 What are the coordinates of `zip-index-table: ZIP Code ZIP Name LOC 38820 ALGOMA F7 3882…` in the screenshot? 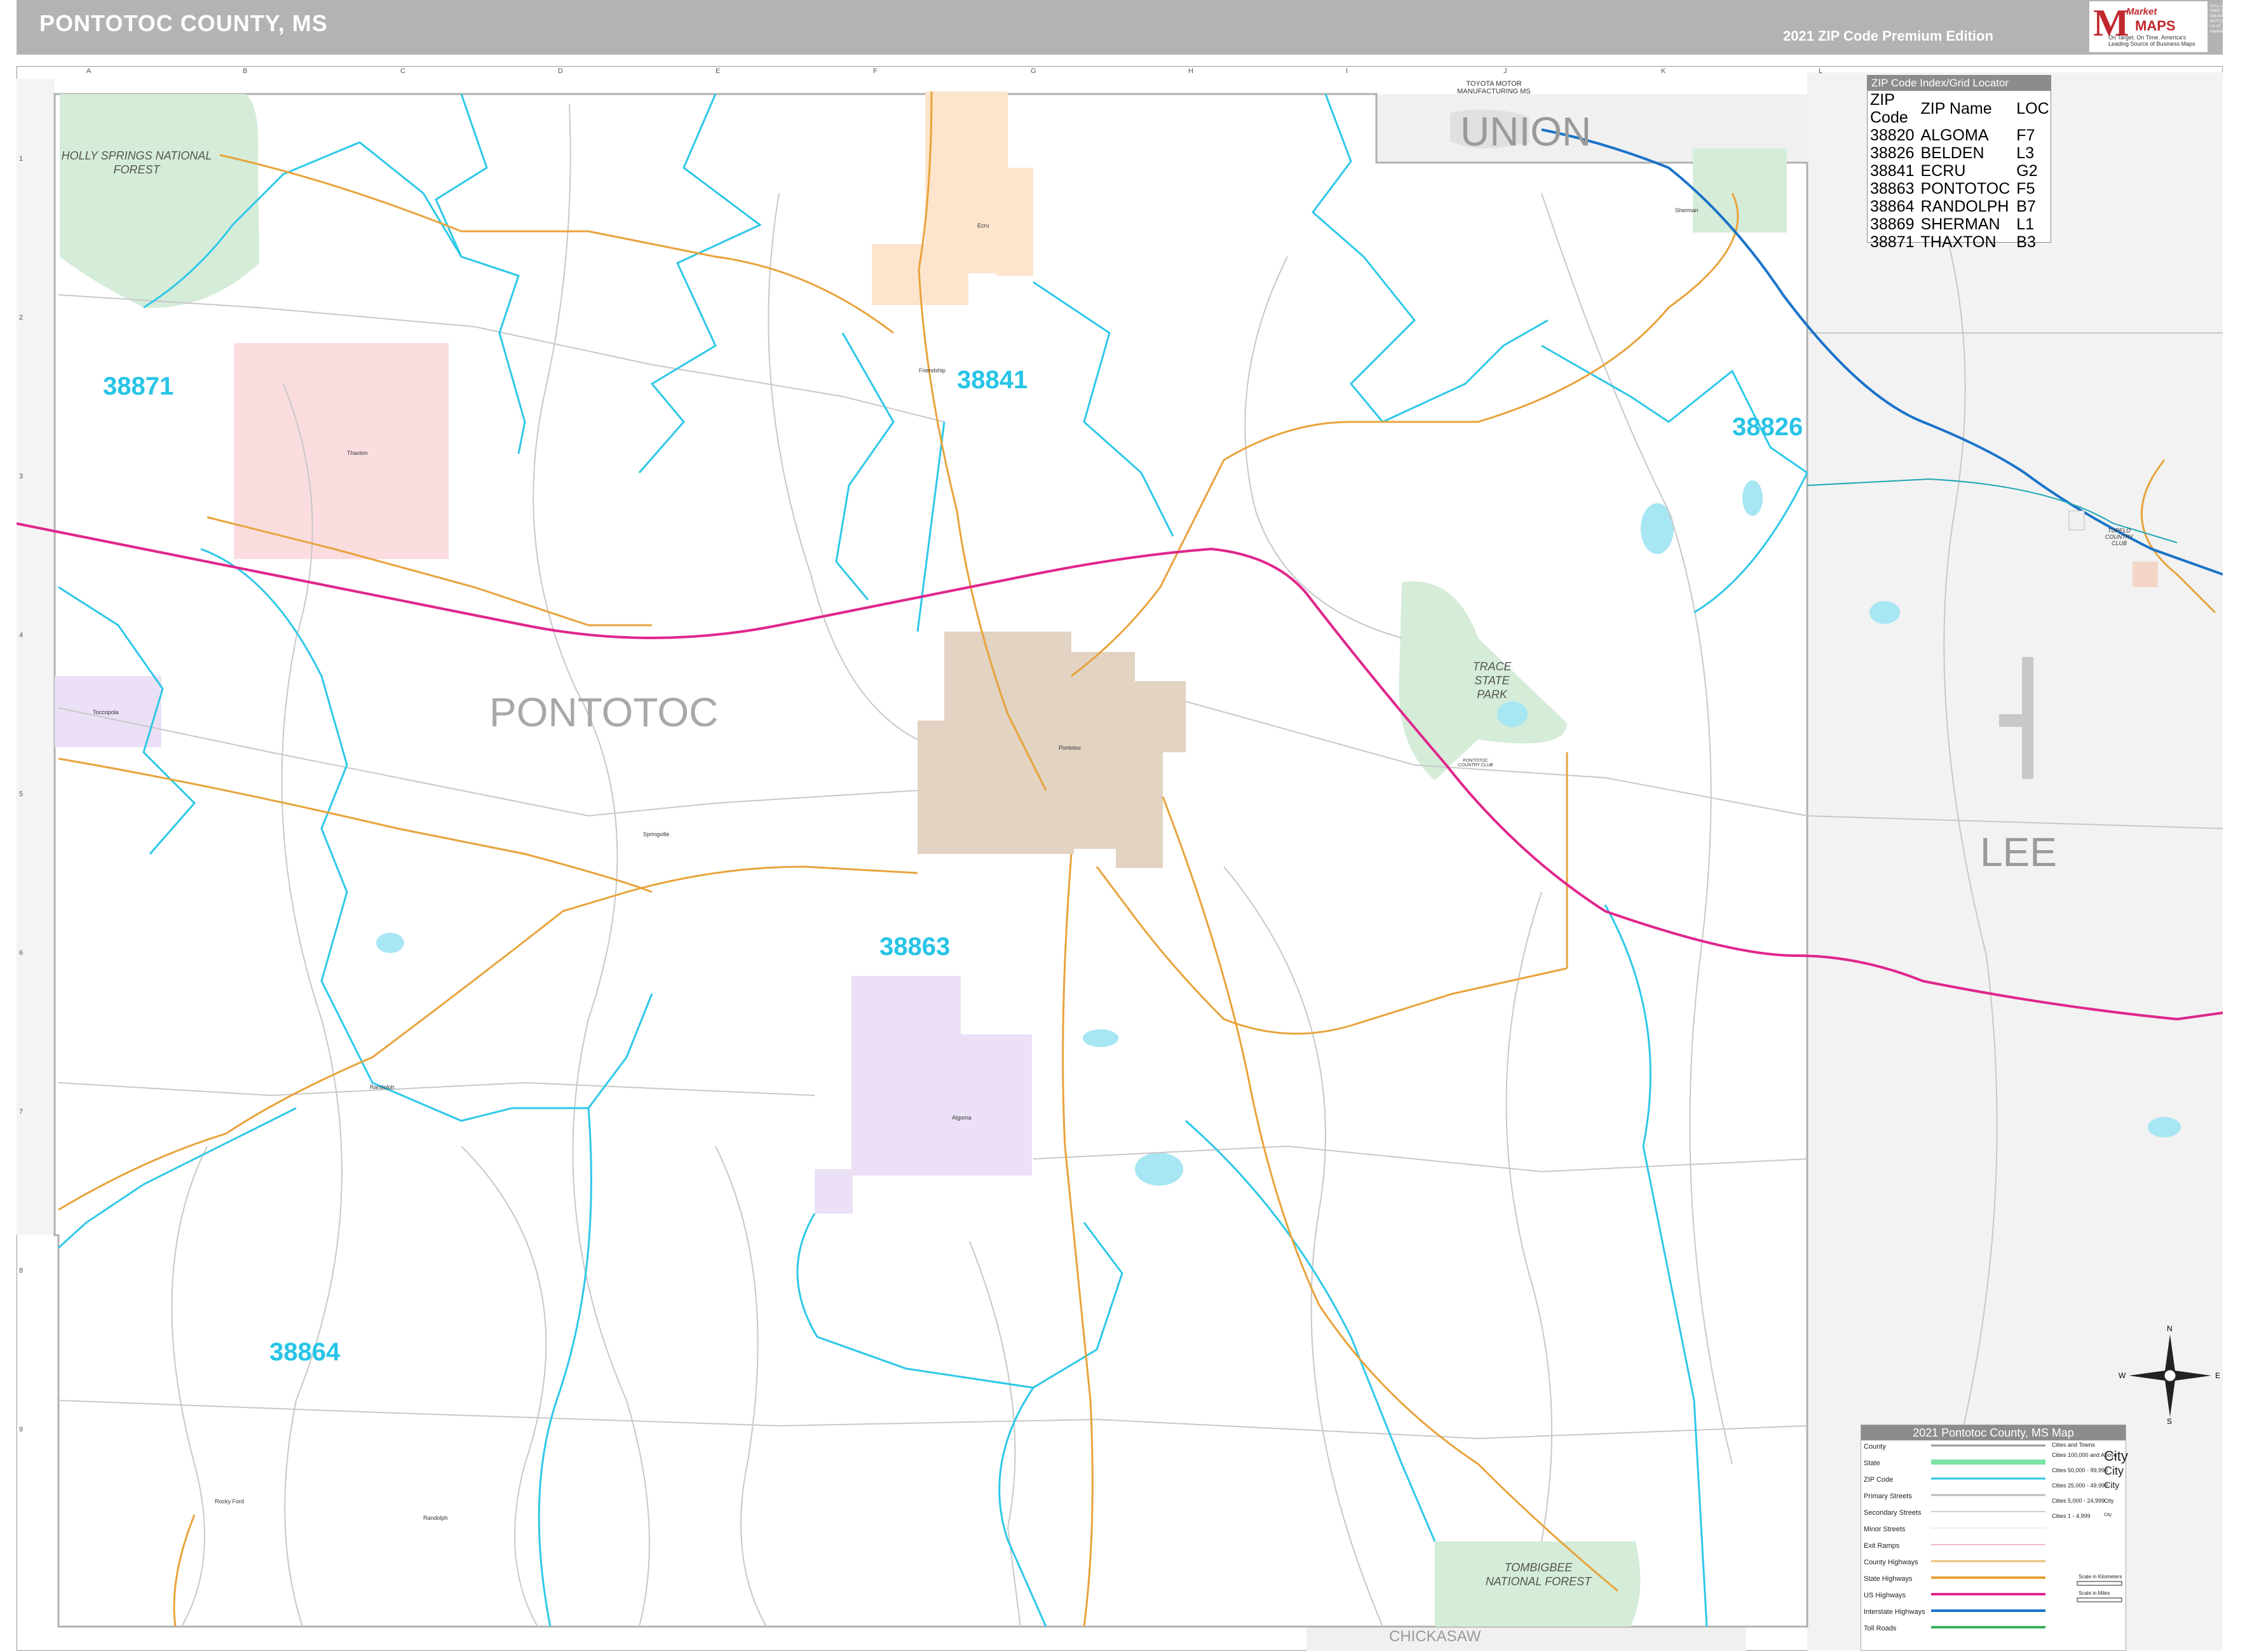 It's located at (1963, 171).